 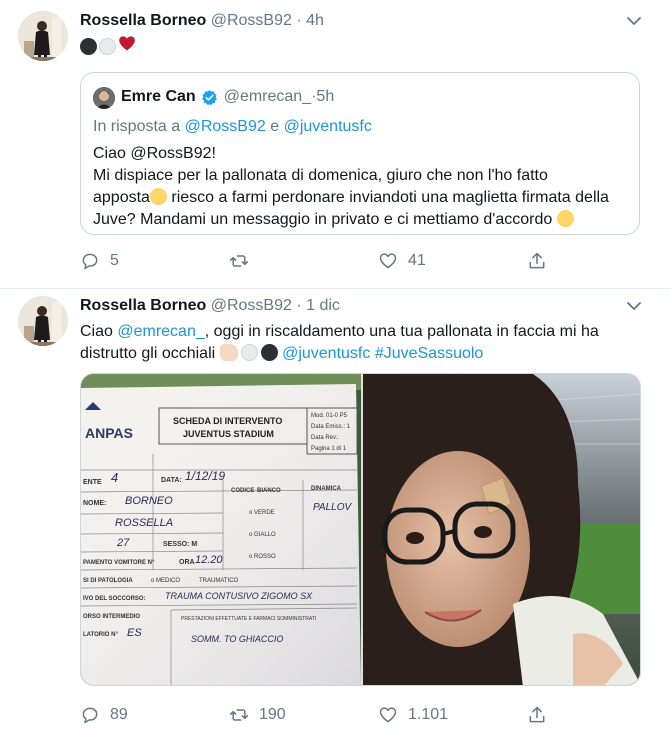 What do you see at coordinates (108, 46) in the screenshot?
I see `emoji-line` at bounding box center [108, 46].